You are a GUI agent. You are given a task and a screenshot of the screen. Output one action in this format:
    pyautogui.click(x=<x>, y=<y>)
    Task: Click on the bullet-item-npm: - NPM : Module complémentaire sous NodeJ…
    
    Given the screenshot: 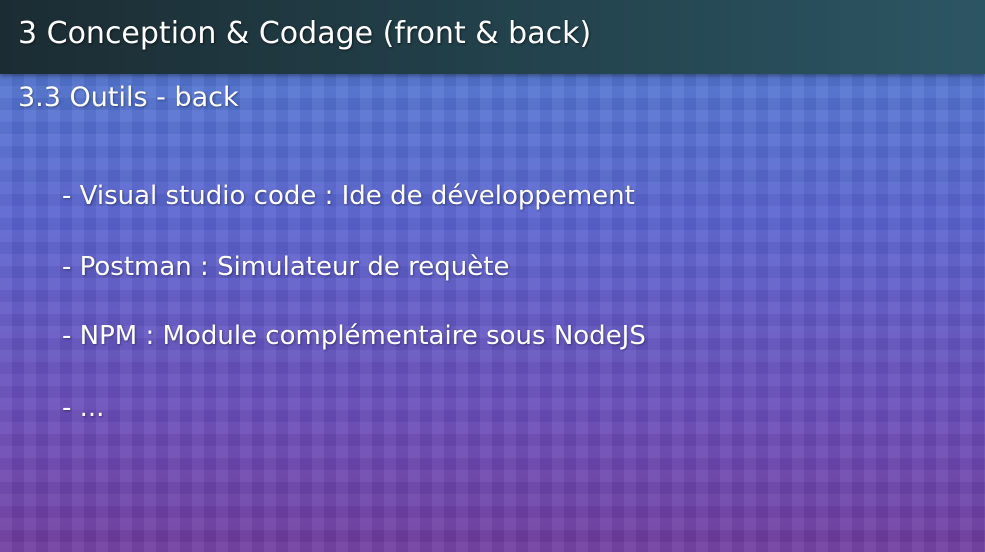 What is the action you would take?
    pyautogui.click(x=354, y=336)
    